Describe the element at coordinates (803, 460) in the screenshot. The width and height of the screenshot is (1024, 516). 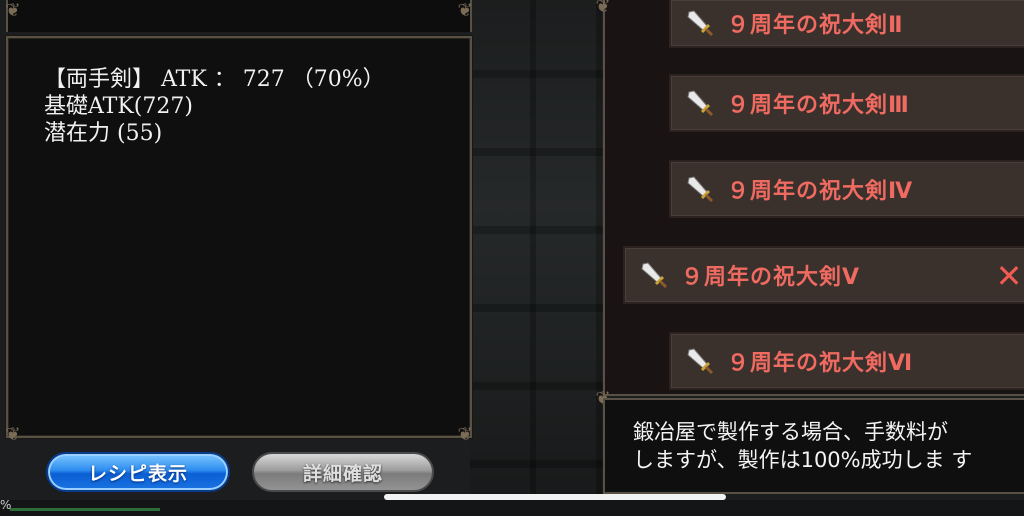
I see `message-line: しますが、製作は100%成功しま す` at that location.